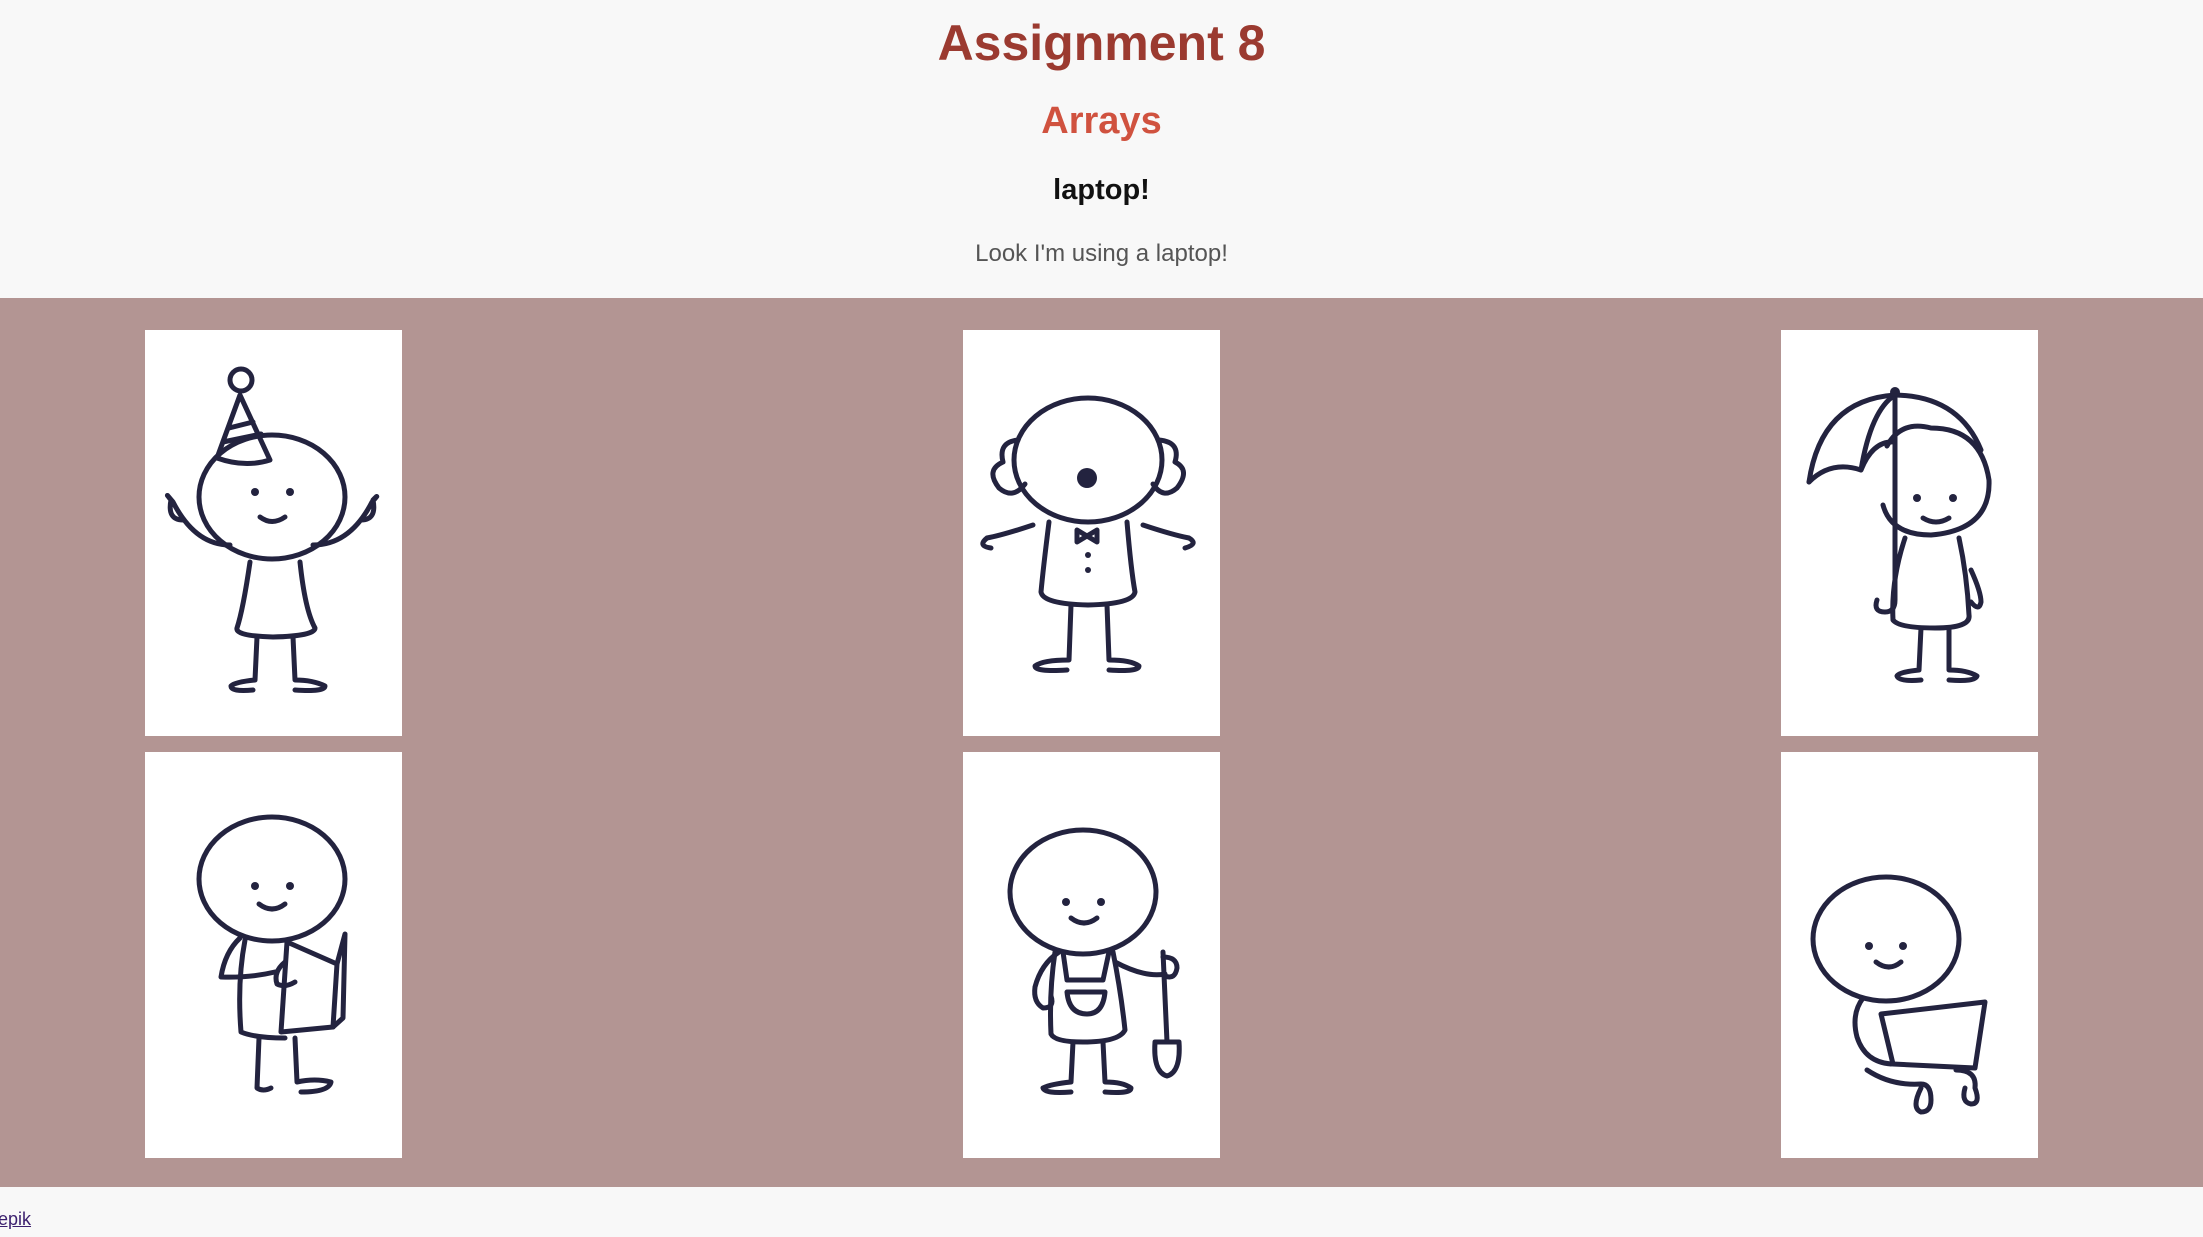 Image resolution: width=2203 pixels, height=1237 pixels. I want to click on credit-link: eepik, so click(15, 1219).